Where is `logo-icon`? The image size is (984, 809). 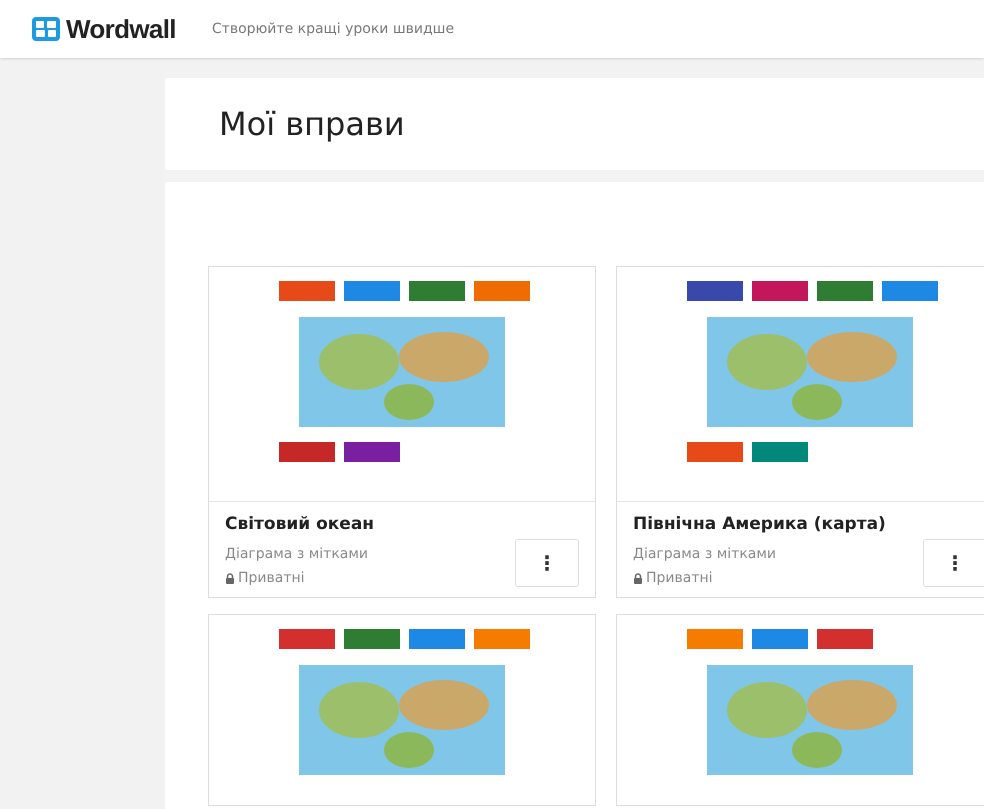 logo-icon is located at coordinates (46, 29).